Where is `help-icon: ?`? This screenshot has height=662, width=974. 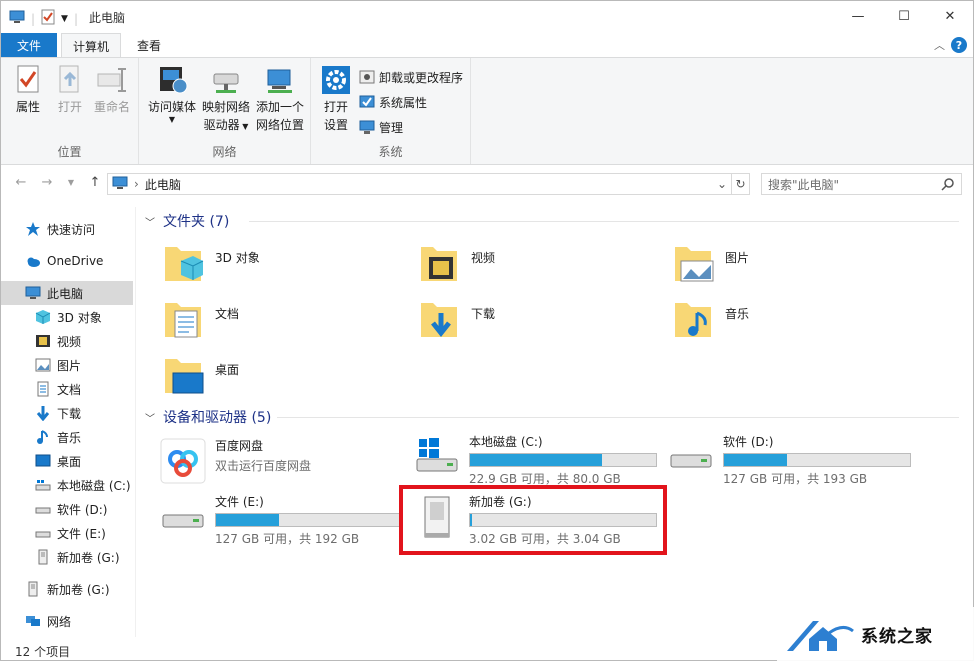 help-icon: ? is located at coordinates (959, 45).